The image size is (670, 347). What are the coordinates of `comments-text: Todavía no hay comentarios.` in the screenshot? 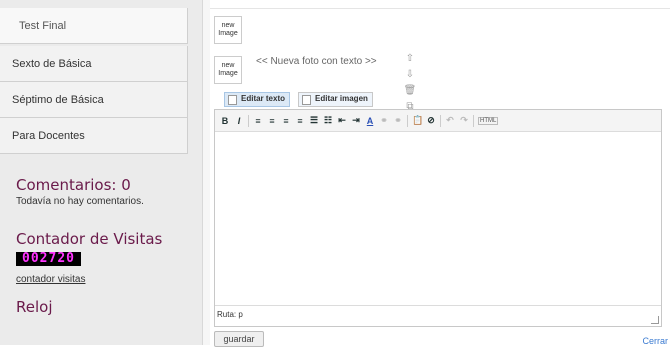 It's located at (80, 201).